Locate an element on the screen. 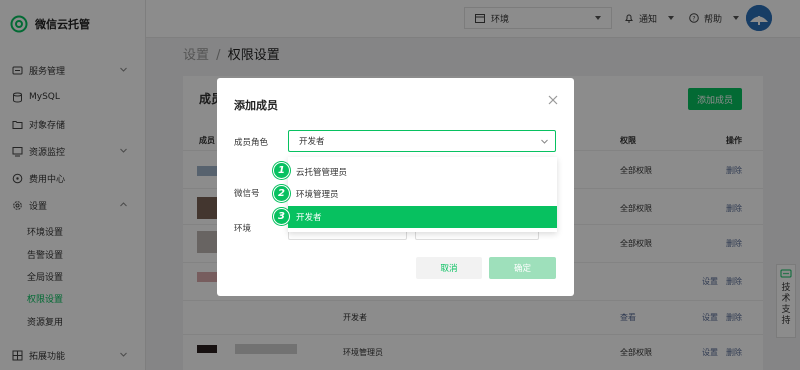 Image resolution: width=800 pixels, height=370 pixels. wechat-field-label: 微信号 is located at coordinates (247, 194).